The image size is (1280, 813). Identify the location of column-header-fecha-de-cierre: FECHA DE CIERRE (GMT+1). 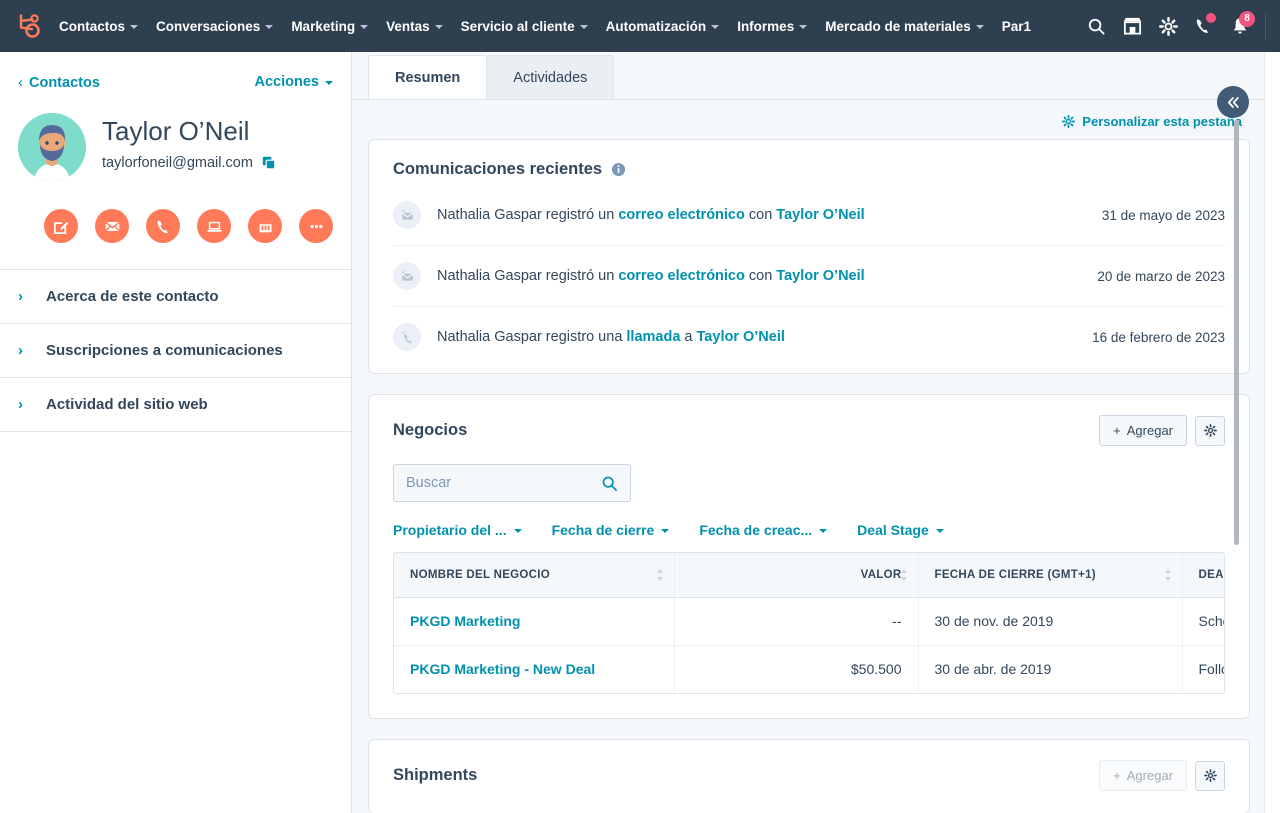
(1050, 575).